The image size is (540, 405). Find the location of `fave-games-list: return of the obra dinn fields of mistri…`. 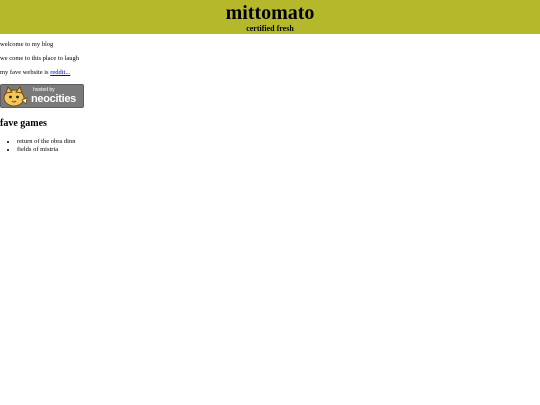

fave-games-list: return of the obra dinn fields of mistri… is located at coordinates (37, 145).